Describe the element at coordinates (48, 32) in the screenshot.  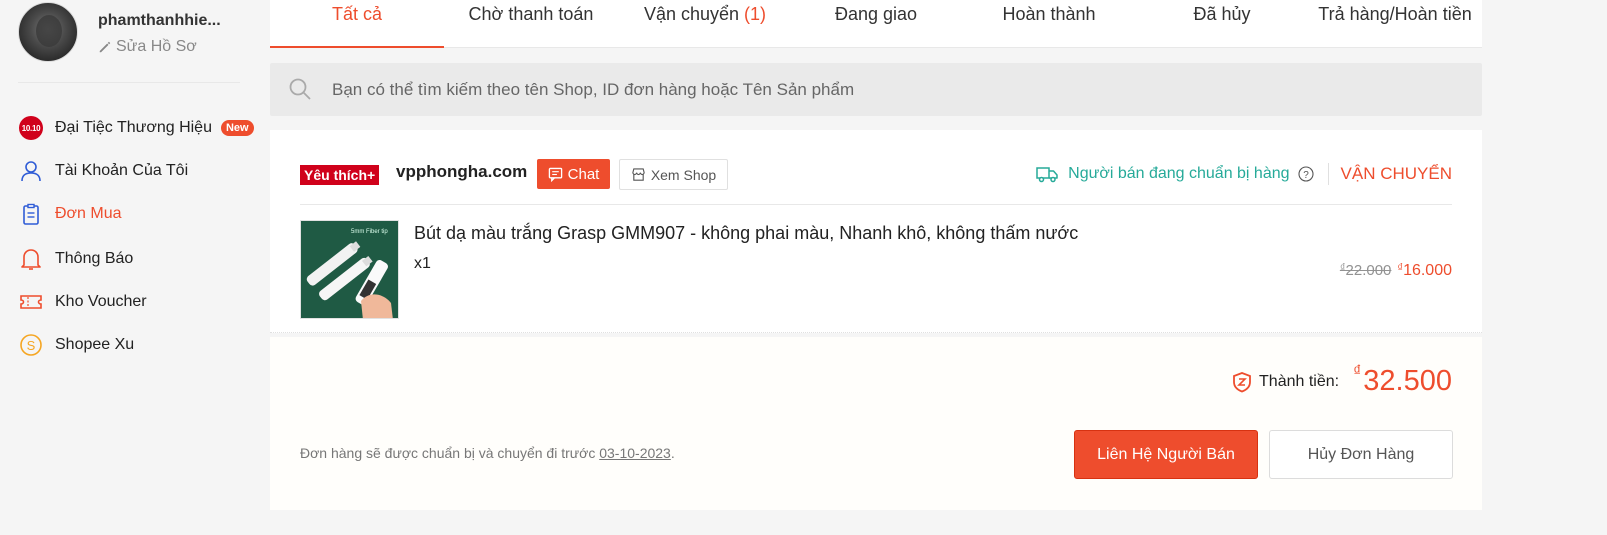
I see `avatar` at that location.